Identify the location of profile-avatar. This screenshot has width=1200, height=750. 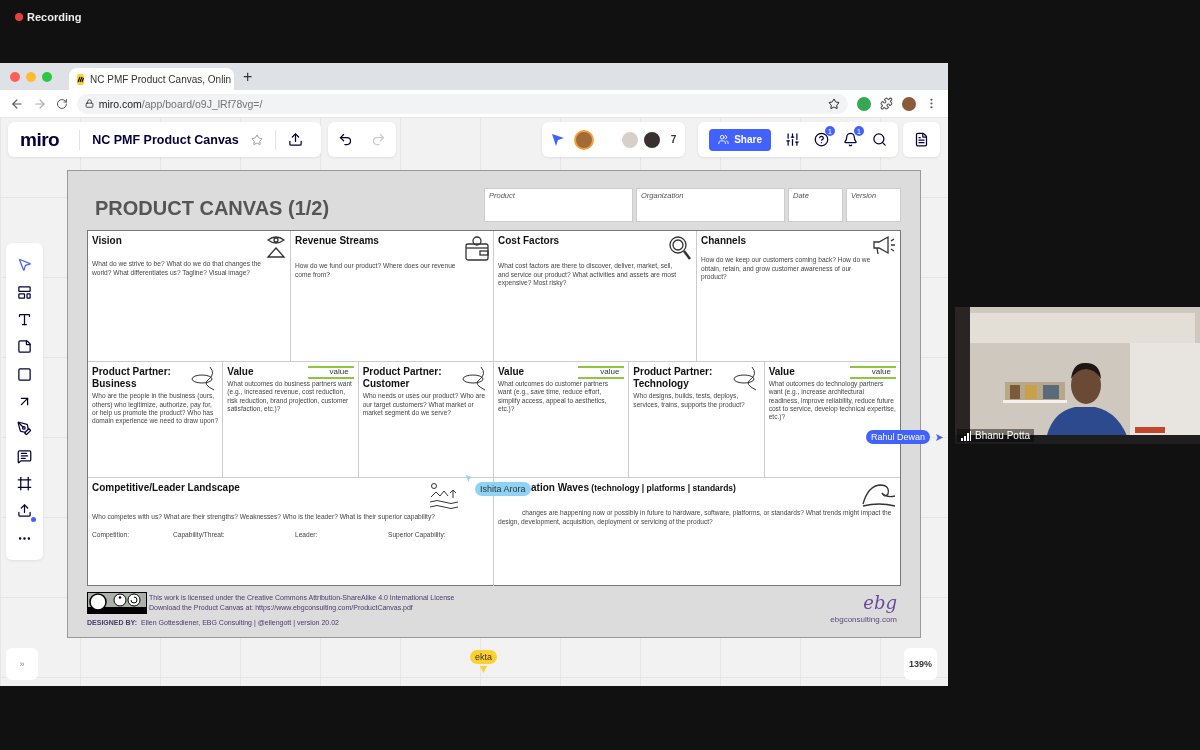
(909, 103).